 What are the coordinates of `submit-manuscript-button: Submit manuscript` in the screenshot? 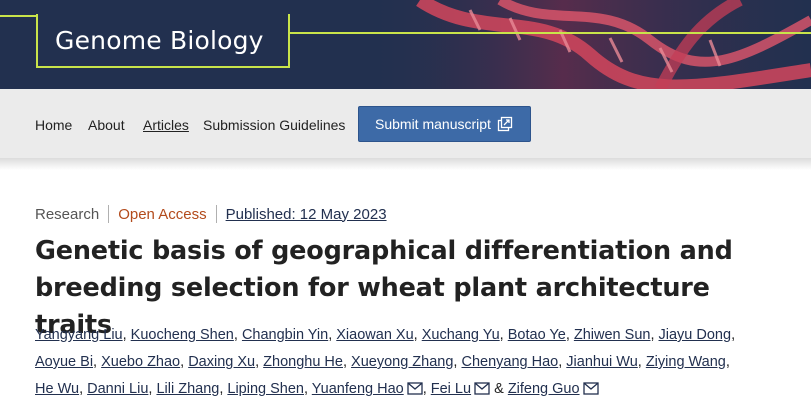 It's located at (444, 124).